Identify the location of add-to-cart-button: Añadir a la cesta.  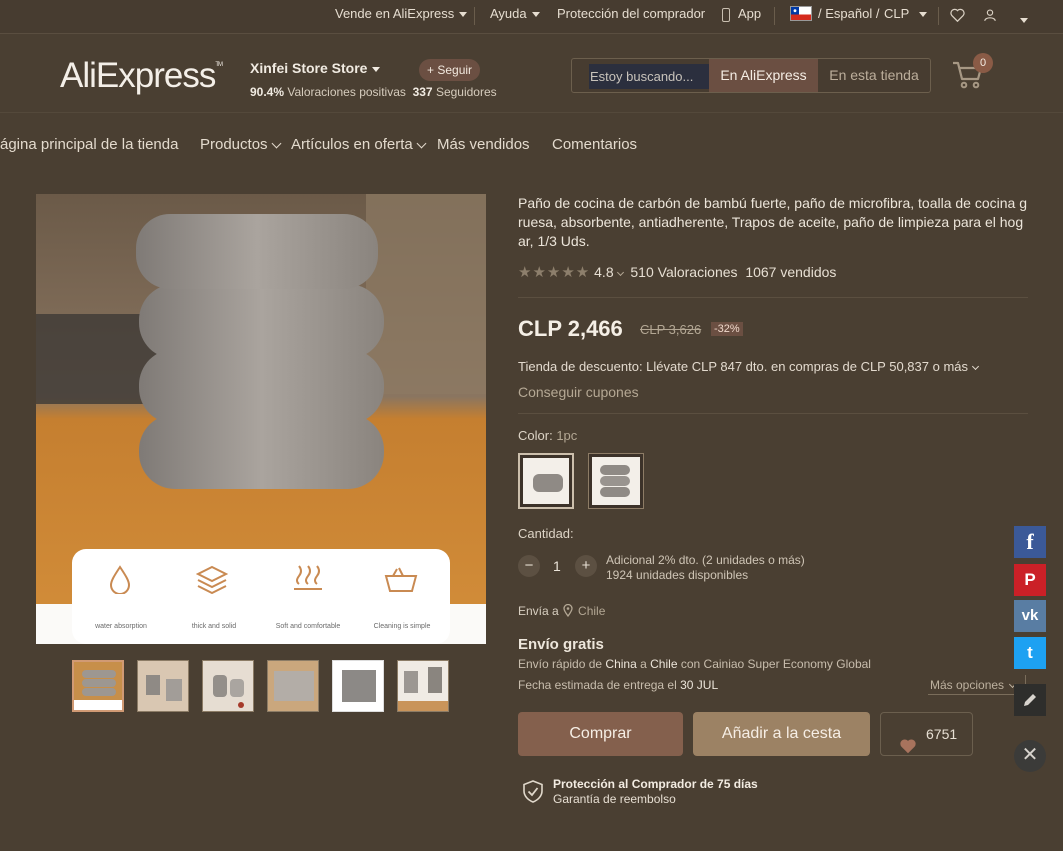
(781, 734).